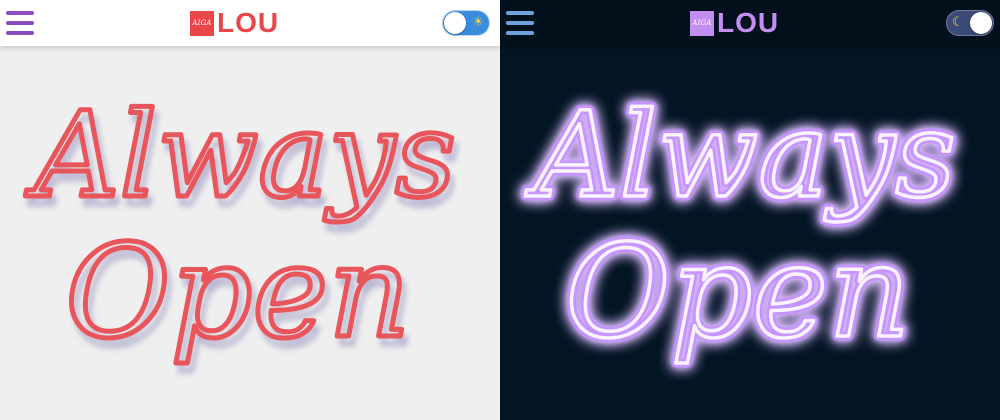 This screenshot has height=420, width=1000. I want to click on sun-icon: ☀, so click(478, 22).